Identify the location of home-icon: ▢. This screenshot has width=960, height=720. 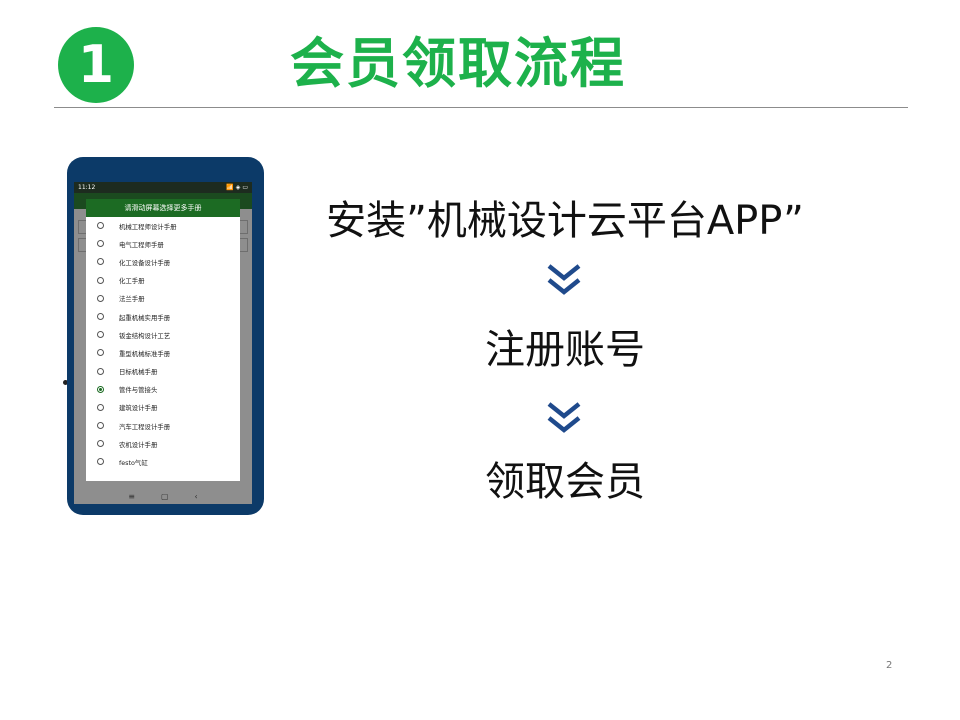
(165, 496).